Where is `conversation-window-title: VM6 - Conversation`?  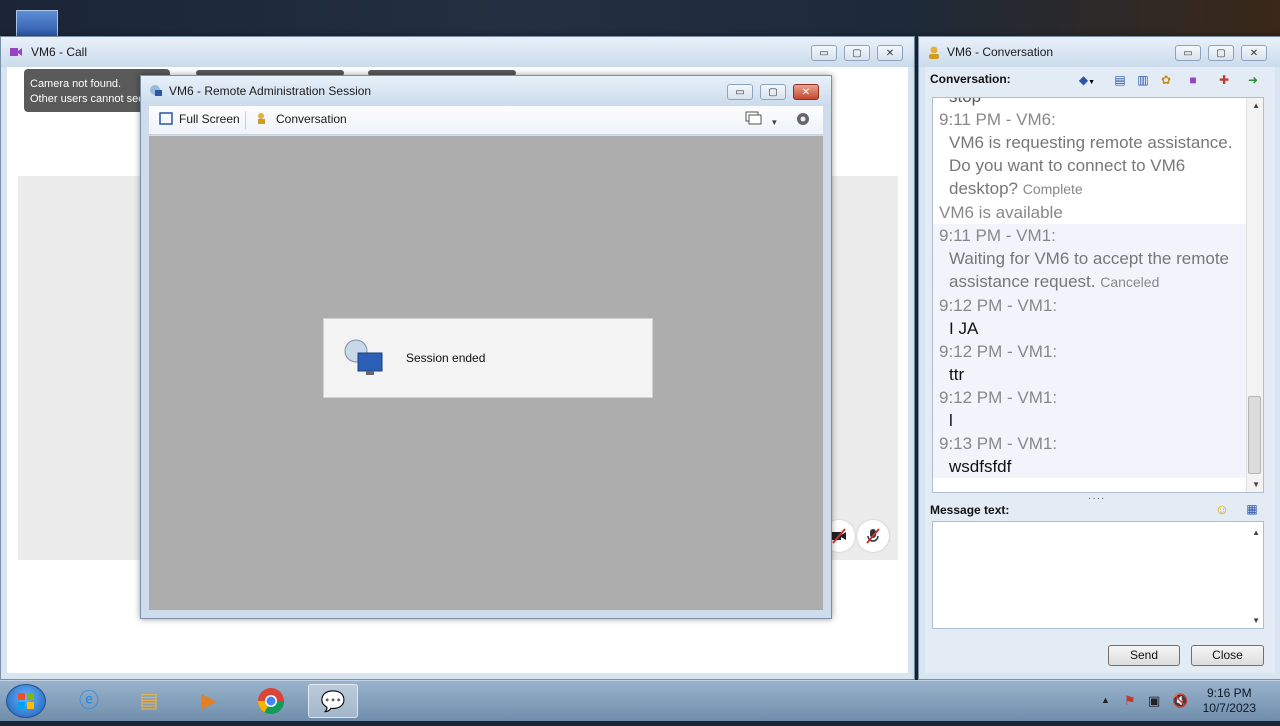
conversation-window-title: VM6 - Conversation is located at coordinates (1000, 52).